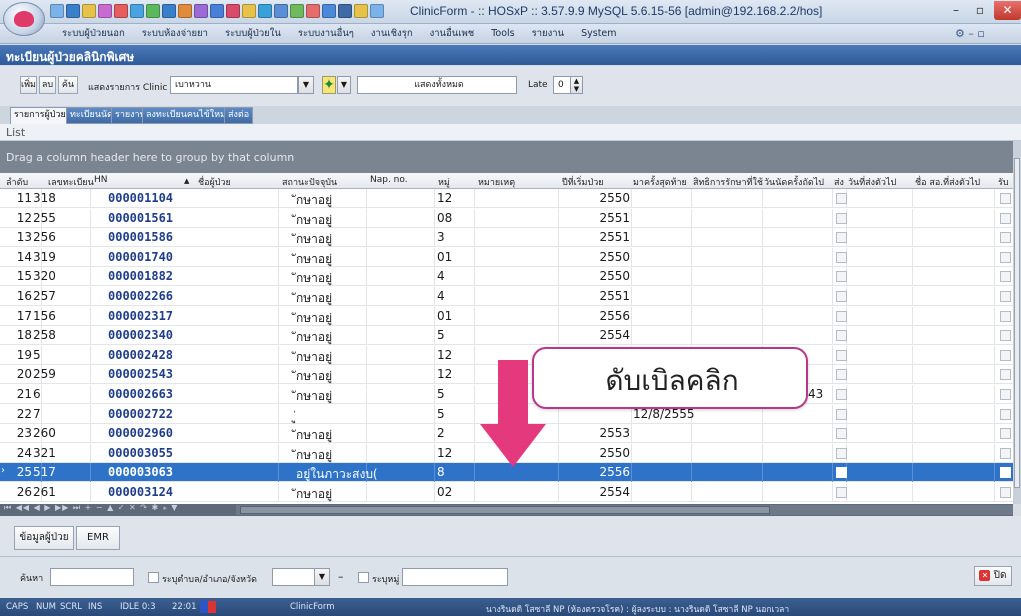 This screenshot has height=616, width=1021. What do you see at coordinates (28, 85) in the screenshot?
I see `add-button: เพิ่ม` at bounding box center [28, 85].